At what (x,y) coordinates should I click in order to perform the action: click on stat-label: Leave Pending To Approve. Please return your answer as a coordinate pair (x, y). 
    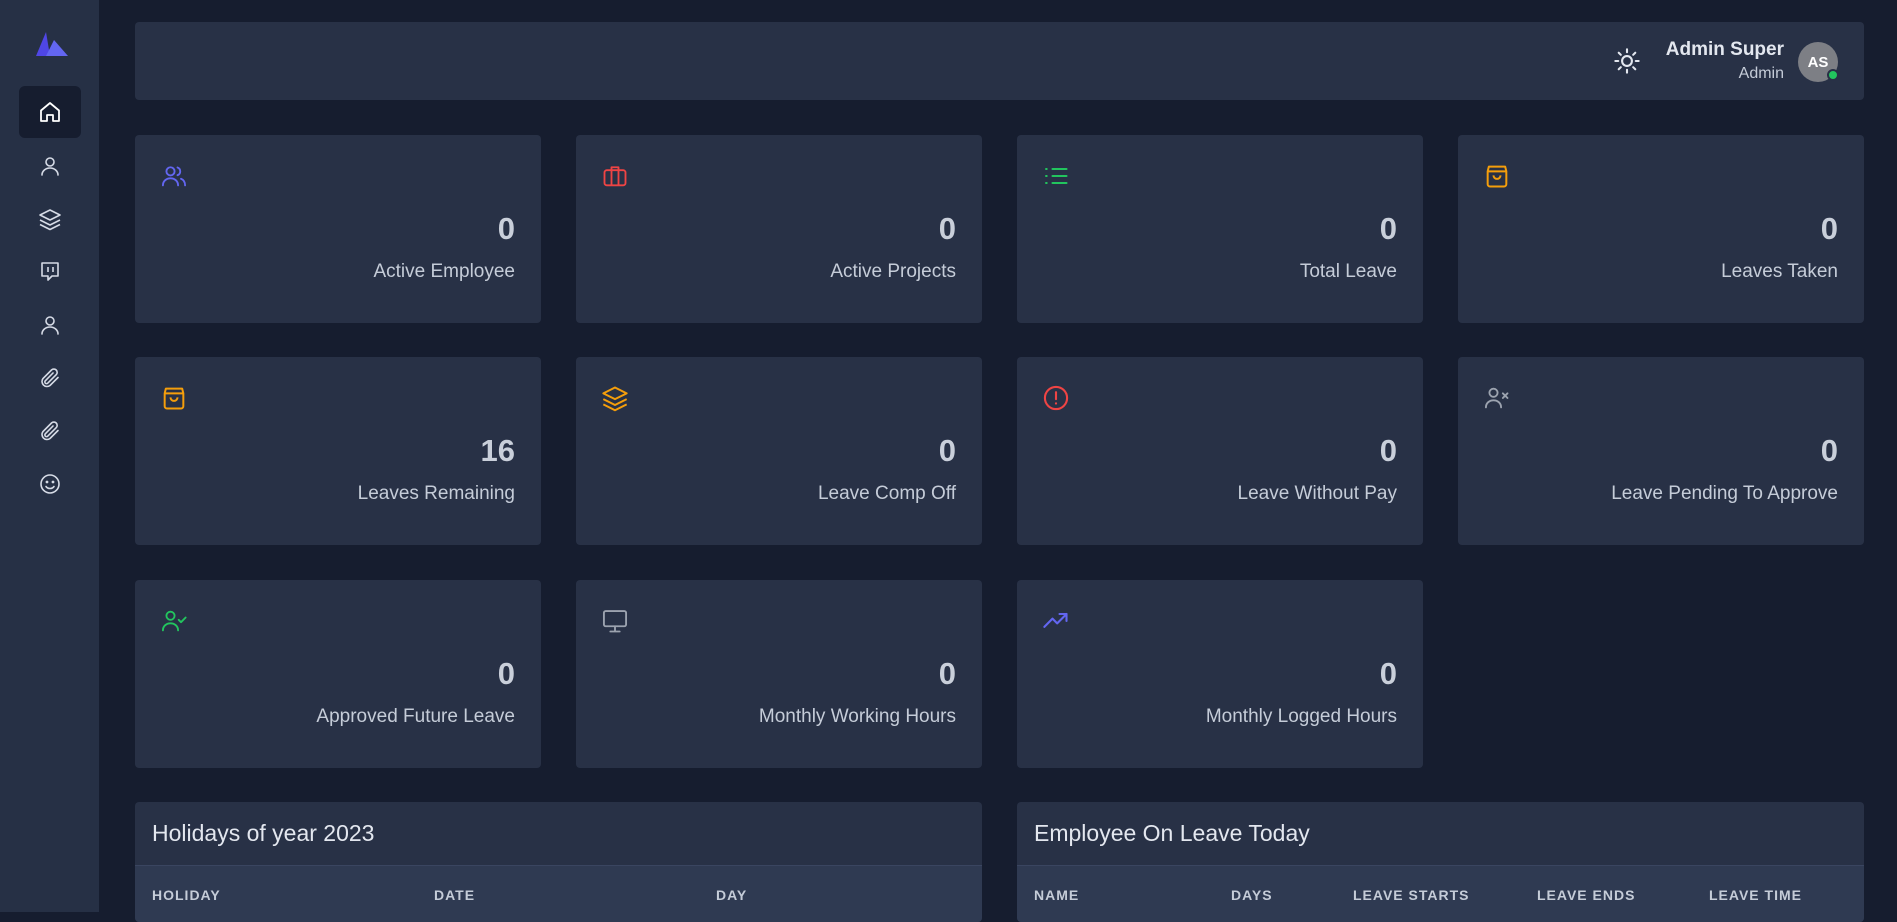
    Looking at the image, I should click on (1724, 493).